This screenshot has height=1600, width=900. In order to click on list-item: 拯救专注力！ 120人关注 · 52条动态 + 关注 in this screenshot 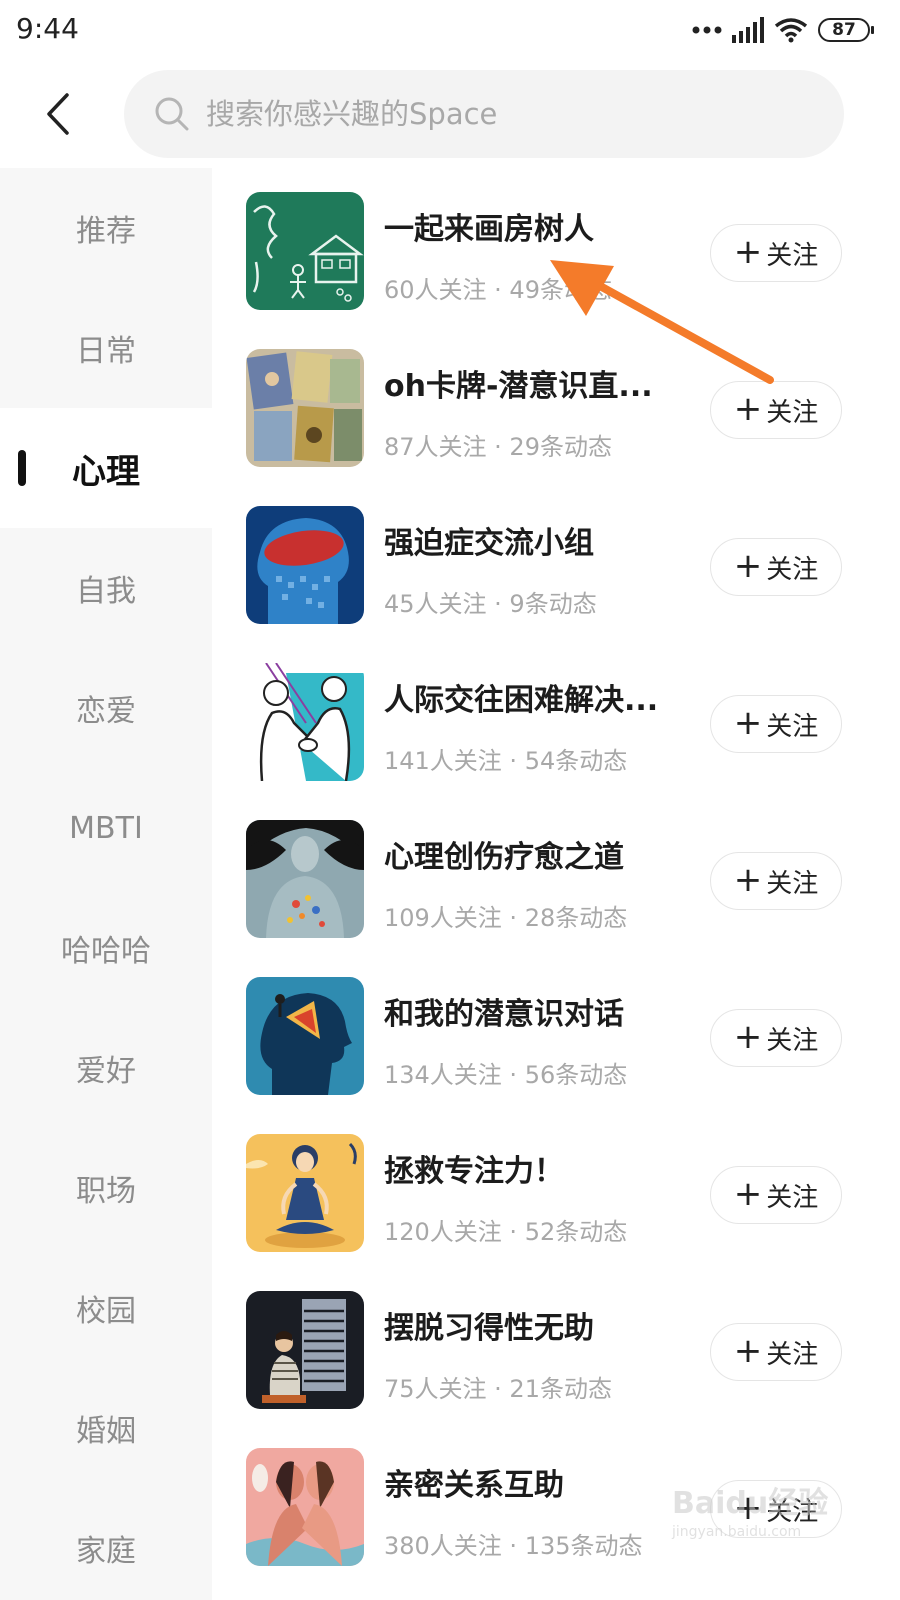, I will do `click(556, 1190)`.